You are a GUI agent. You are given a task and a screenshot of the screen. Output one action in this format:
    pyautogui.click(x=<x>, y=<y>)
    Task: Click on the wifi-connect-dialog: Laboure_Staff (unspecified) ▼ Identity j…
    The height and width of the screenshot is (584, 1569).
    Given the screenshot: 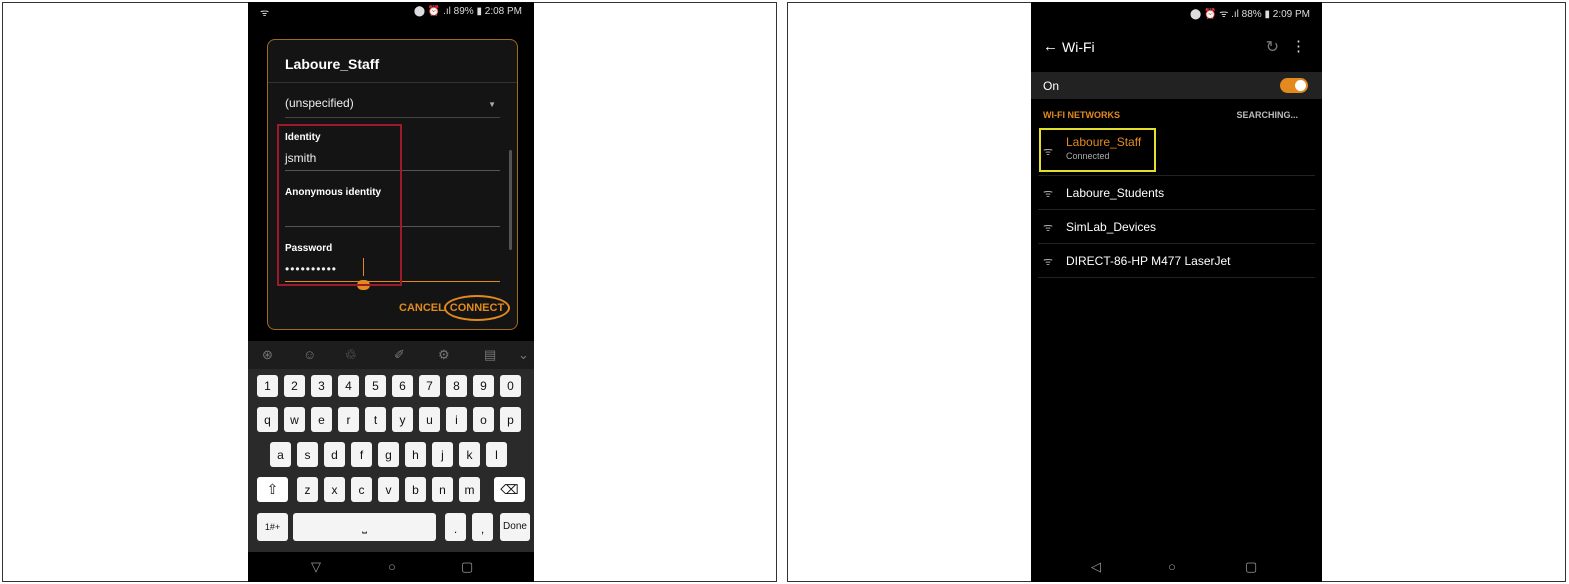 What is the action you would take?
    pyautogui.click(x=392, y=184)
    